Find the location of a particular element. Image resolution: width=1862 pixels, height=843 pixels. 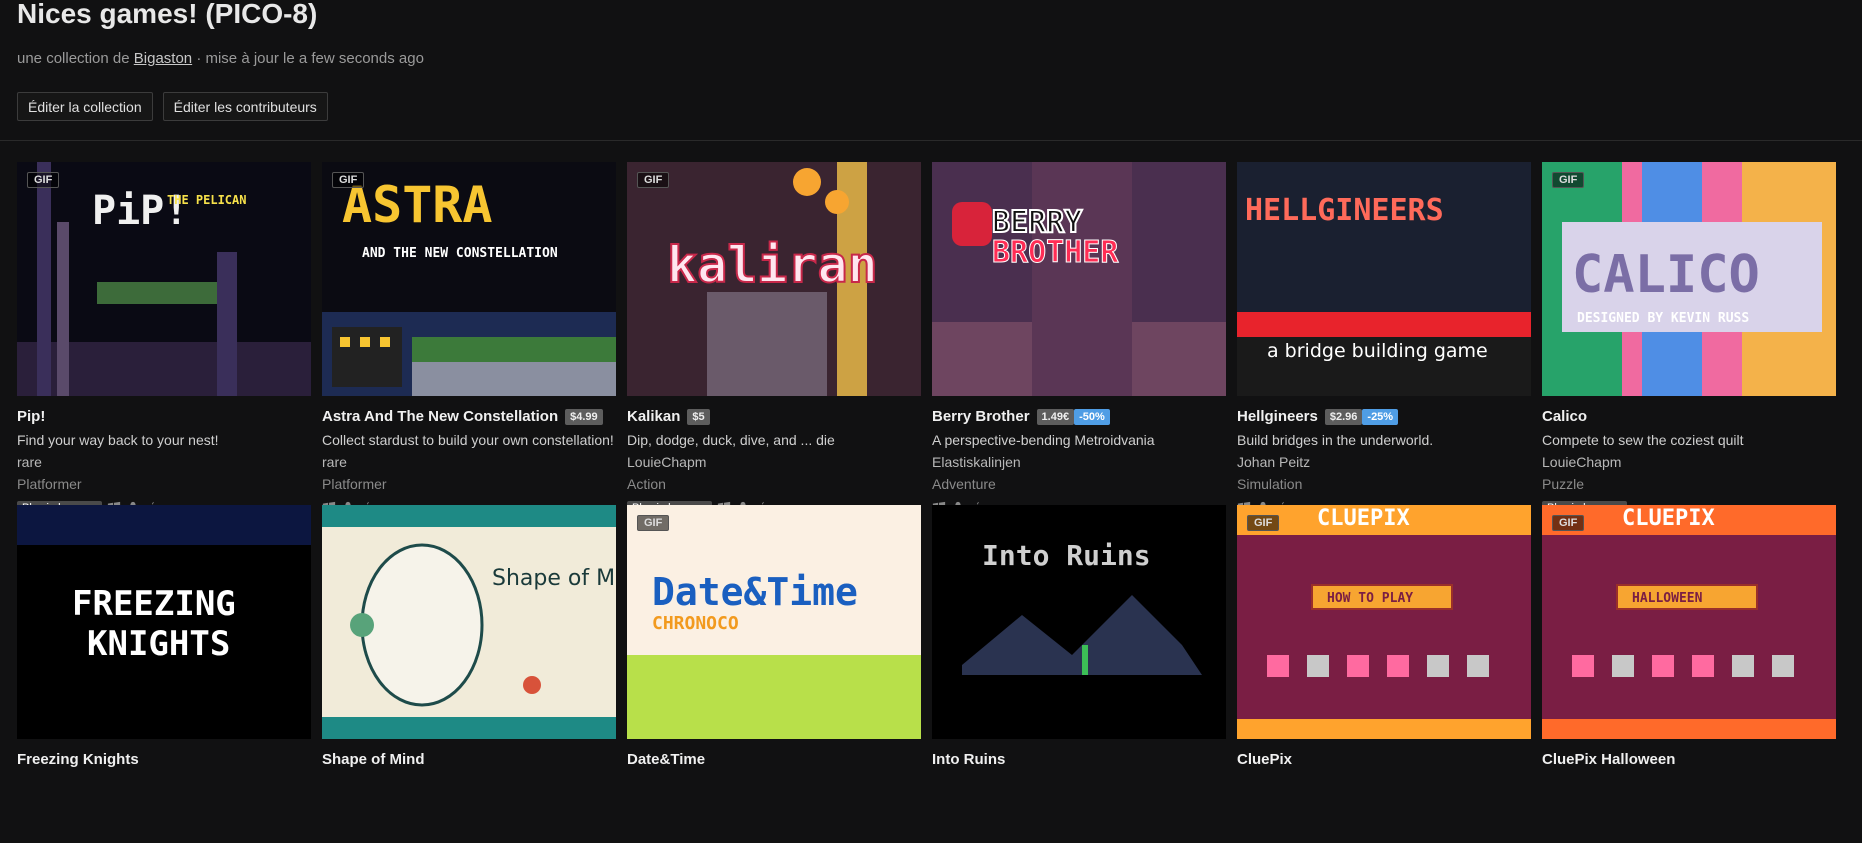

svg-text: KNIGHTS is located at coordinates (158, 644).